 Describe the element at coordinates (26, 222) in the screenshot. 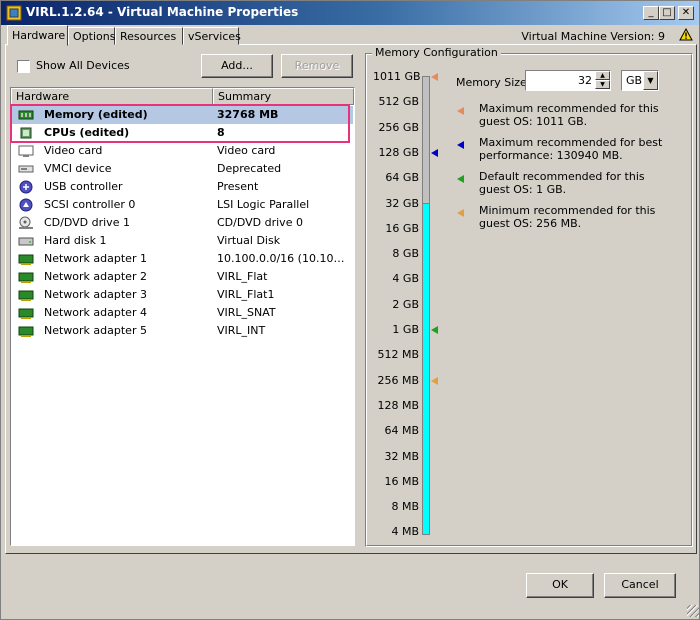

I see `cd-dvd-drive-icon` at that location.